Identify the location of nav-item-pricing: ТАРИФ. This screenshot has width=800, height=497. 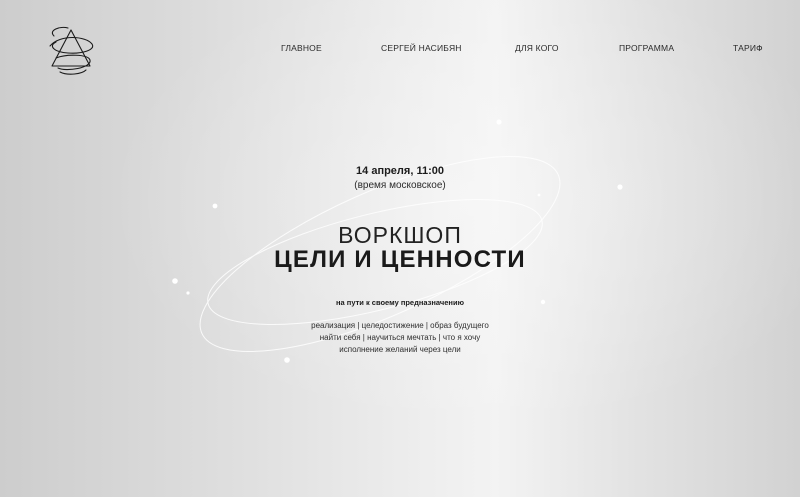
(748, 48).